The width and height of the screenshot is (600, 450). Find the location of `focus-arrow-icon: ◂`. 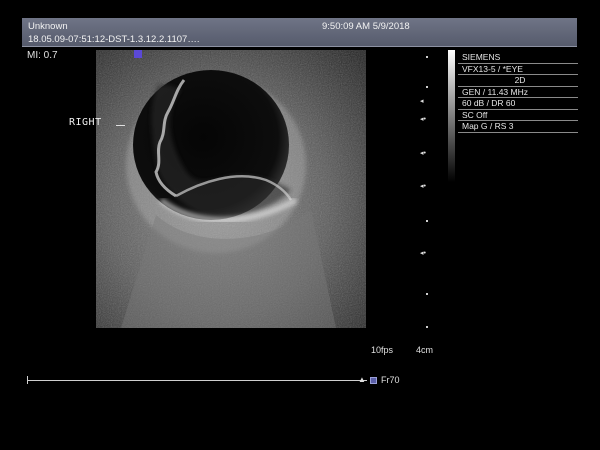

focus-arrow-icon: ◂ is located at coordinates (422, 101).